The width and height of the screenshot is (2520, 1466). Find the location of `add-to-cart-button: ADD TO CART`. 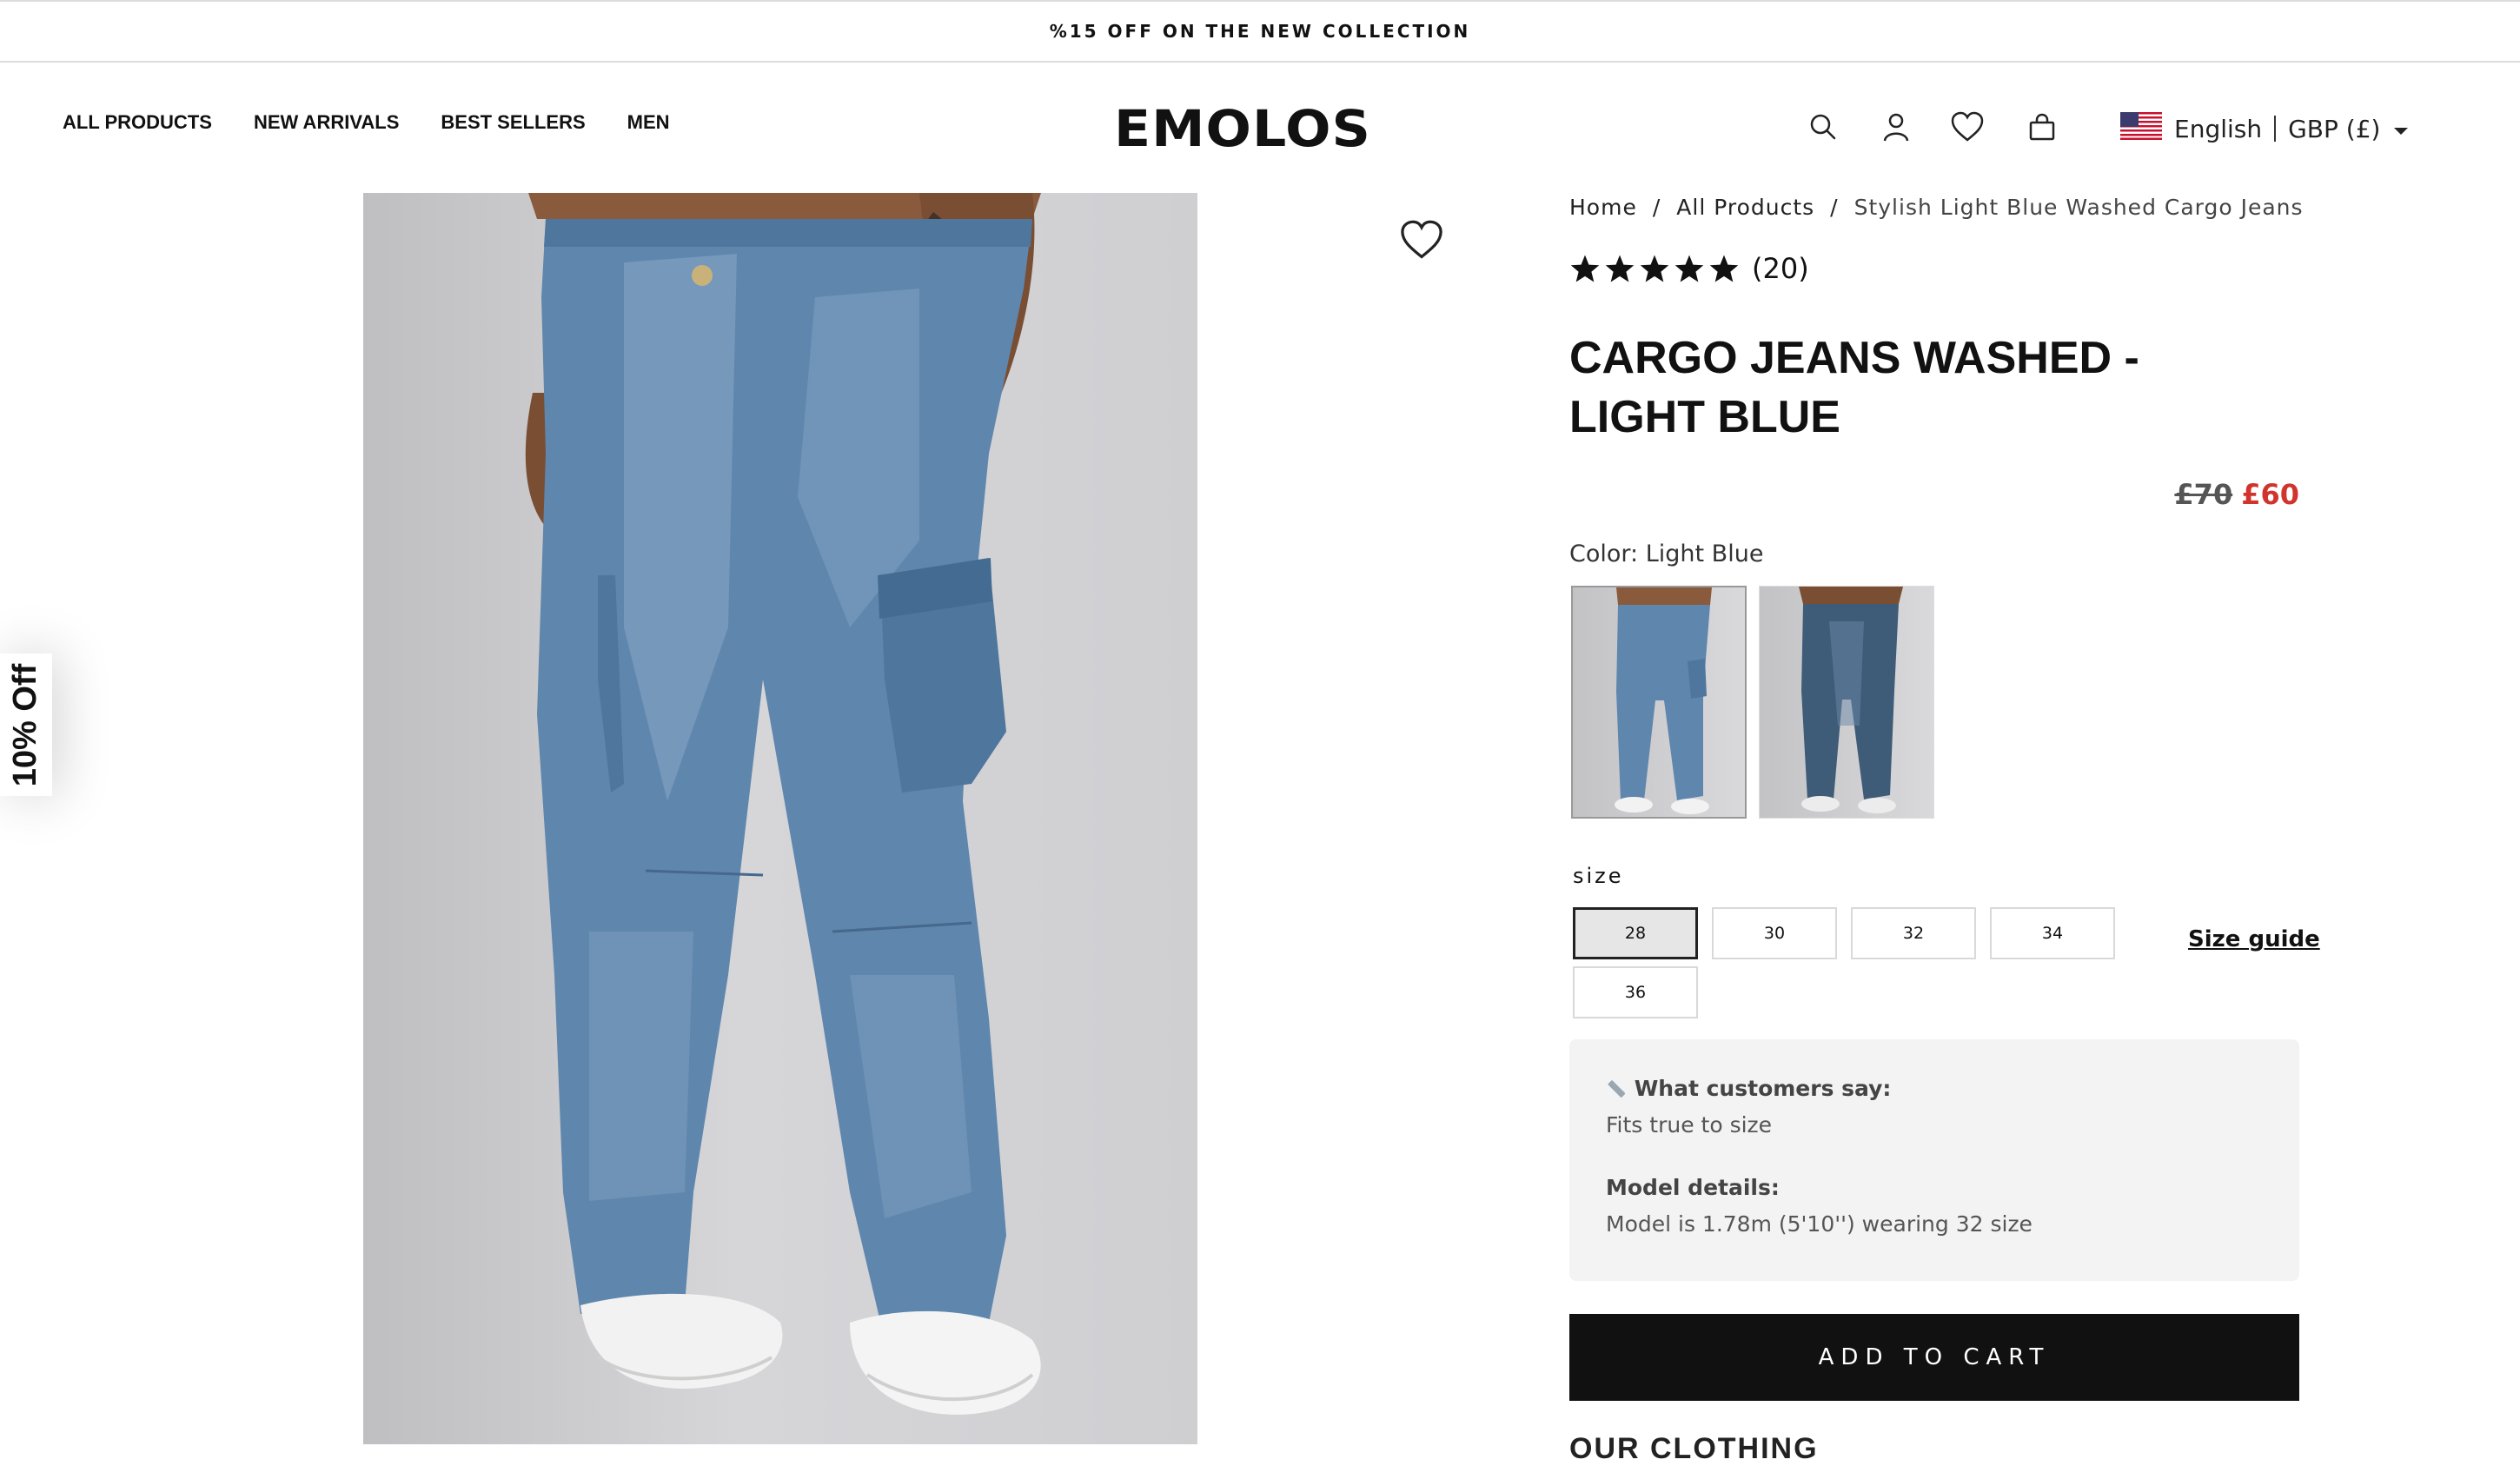

add-to-cart-button: ADD TO CART is located at coordinates (1934, 1357).